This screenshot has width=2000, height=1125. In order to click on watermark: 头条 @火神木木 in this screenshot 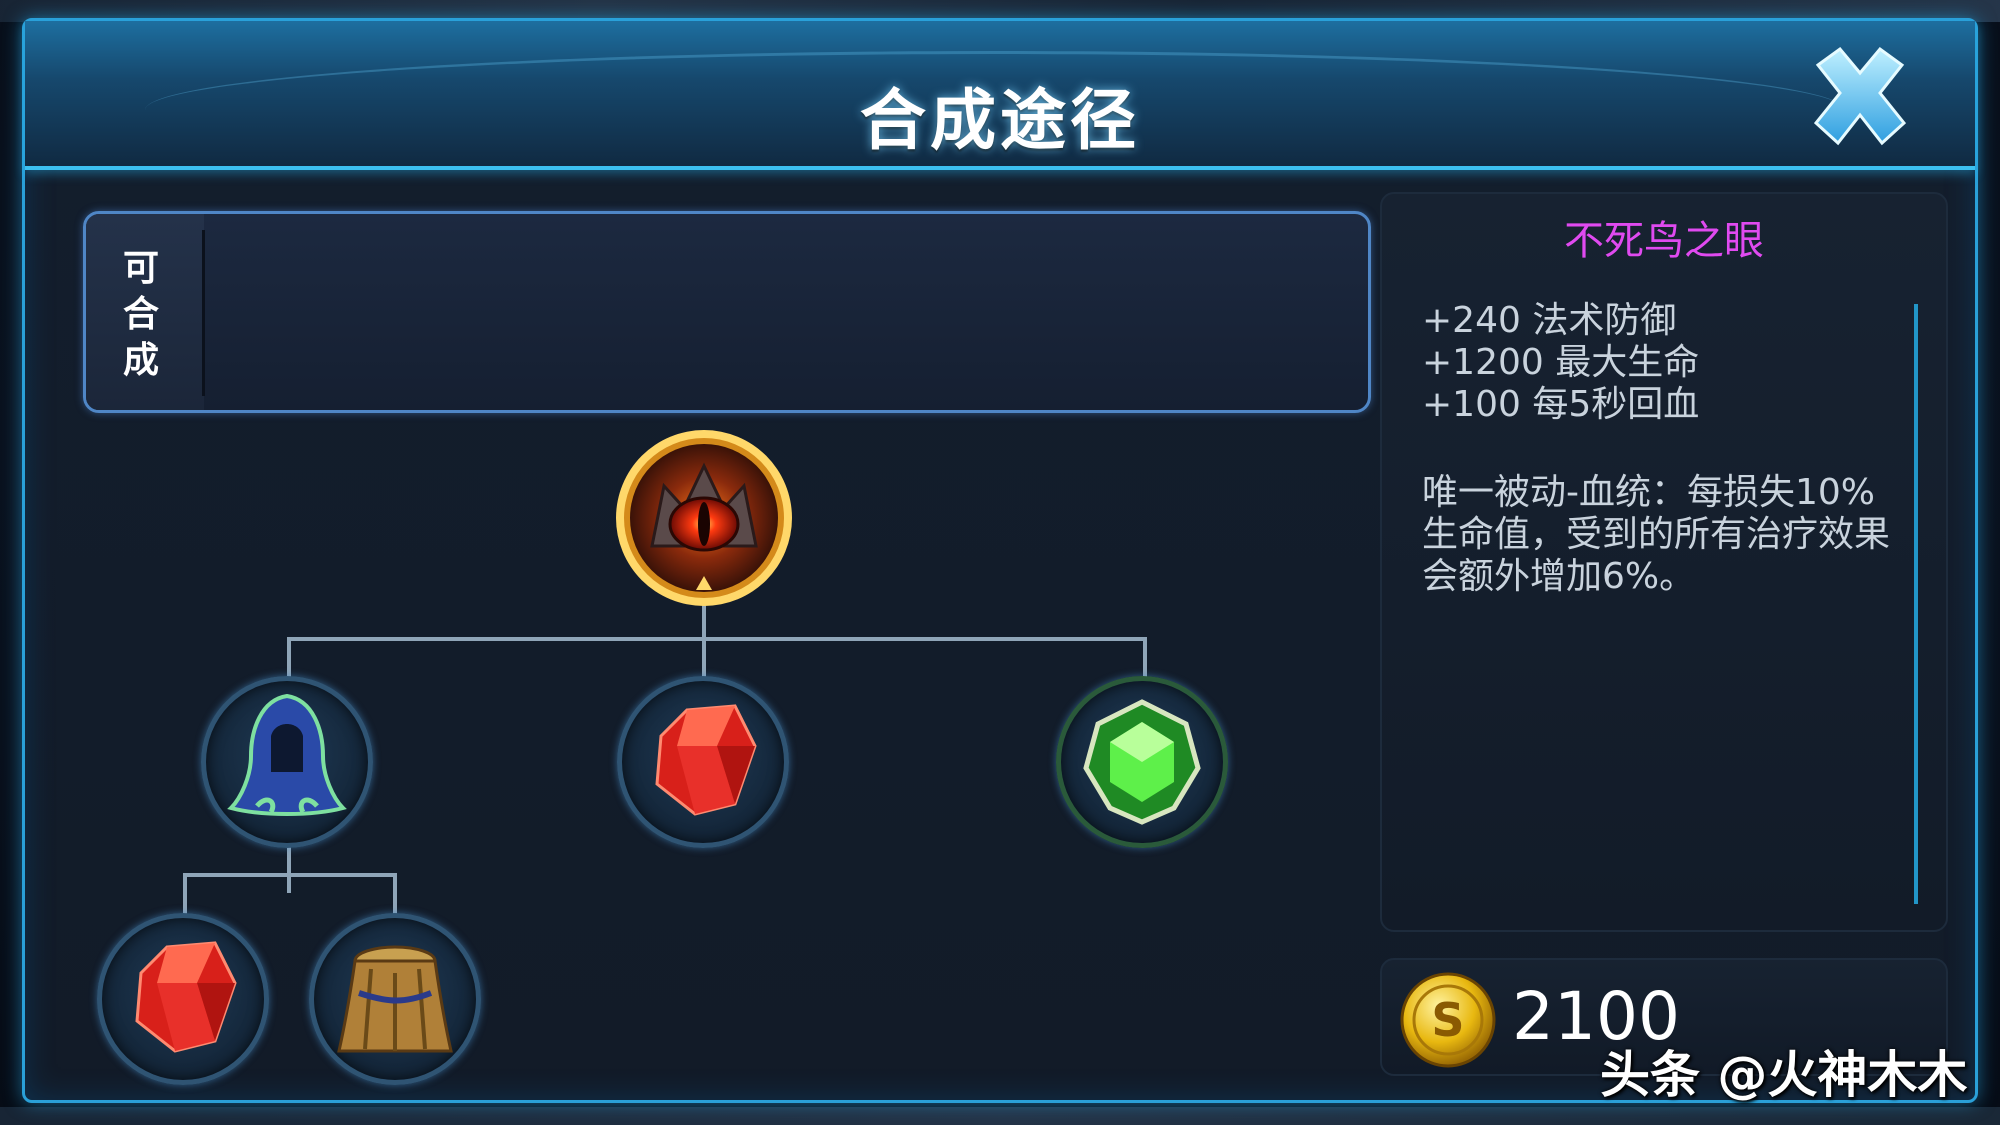, I will do `click(1784, 1075)`.